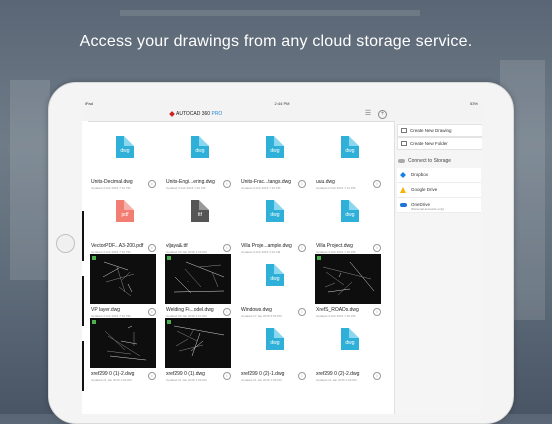 The width and height of the screenshot is (552, 424). I want to click on cloud-icon, so click(401, 160).